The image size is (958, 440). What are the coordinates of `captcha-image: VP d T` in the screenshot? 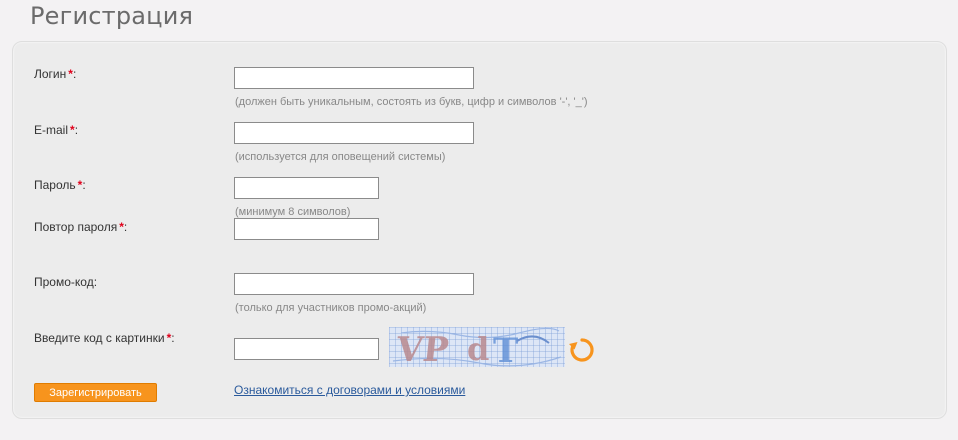 It's located at (477, 347).